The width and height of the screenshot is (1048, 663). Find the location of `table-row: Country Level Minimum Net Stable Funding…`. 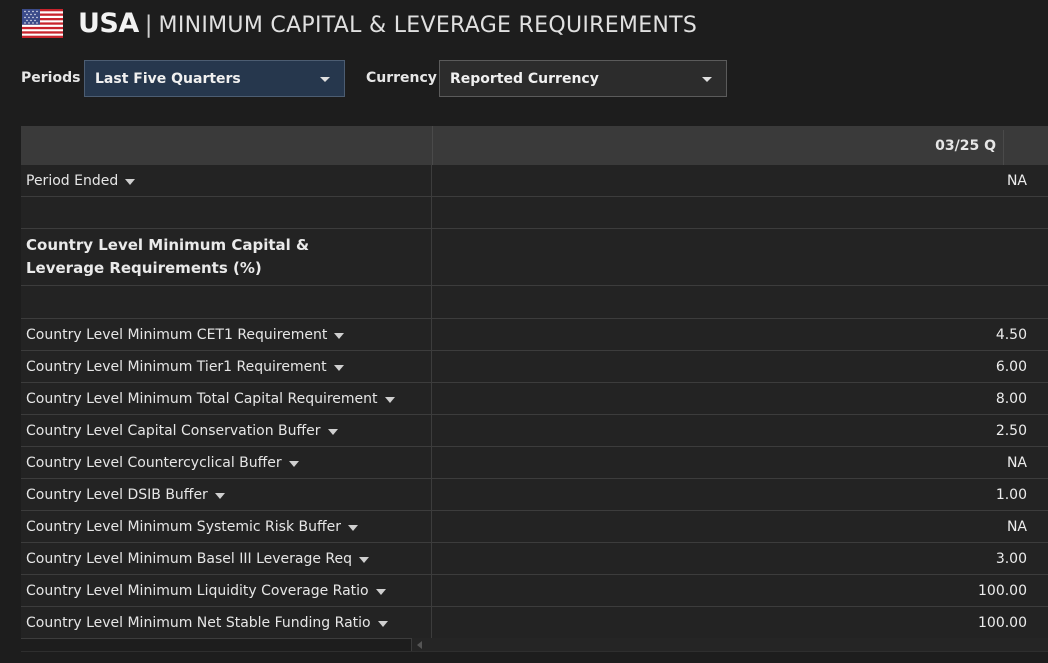

table-row: Country Level Minimum Net Stable Funding… is located at coordinates (534, 623).